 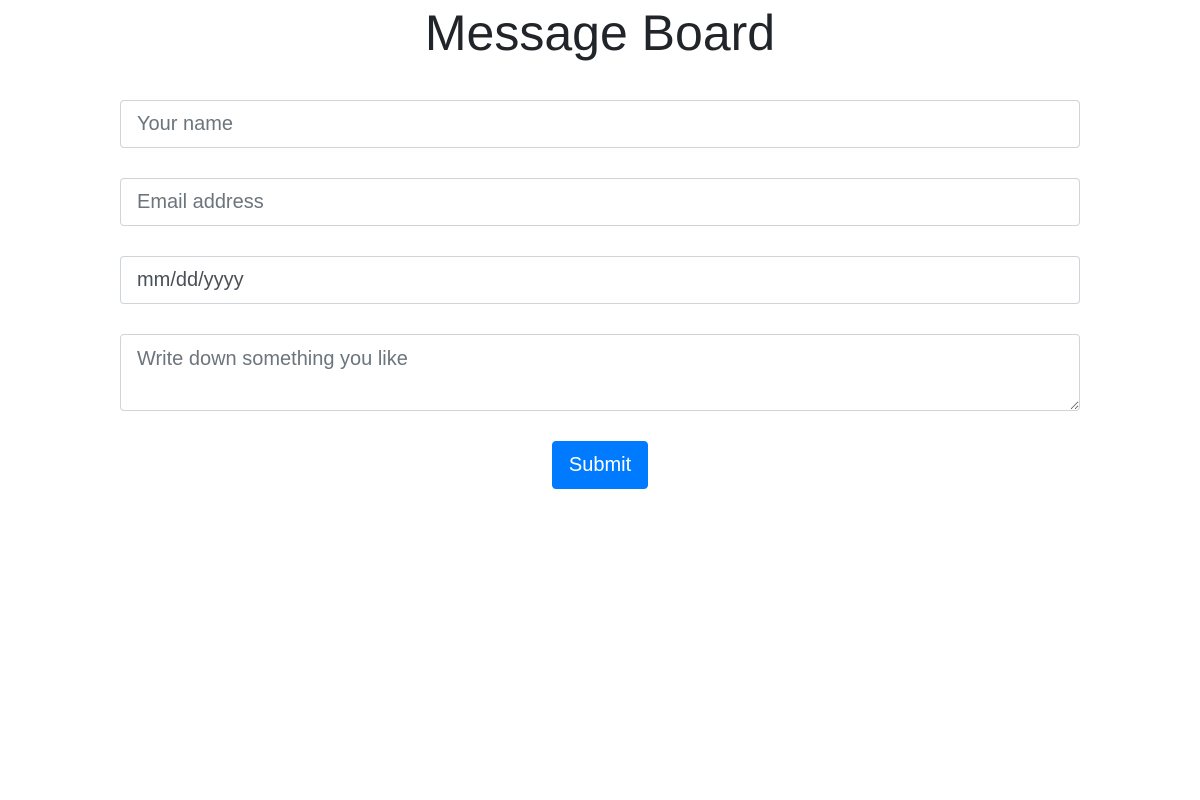 What do you see at coordinates (600, 33) in the screenshot?
I see `page-title: Message Board` at bounding box center [600, 33].